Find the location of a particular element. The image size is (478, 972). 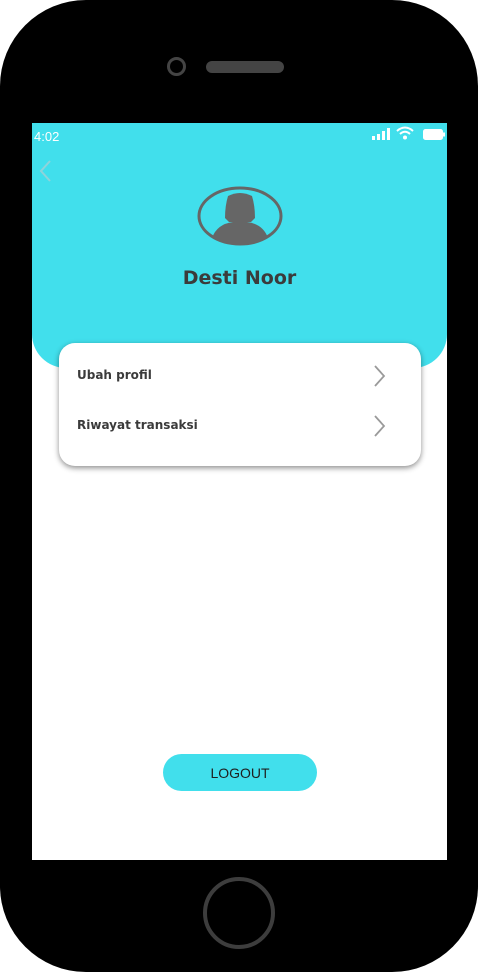

battery-icon is located at coordinates (434, 134).